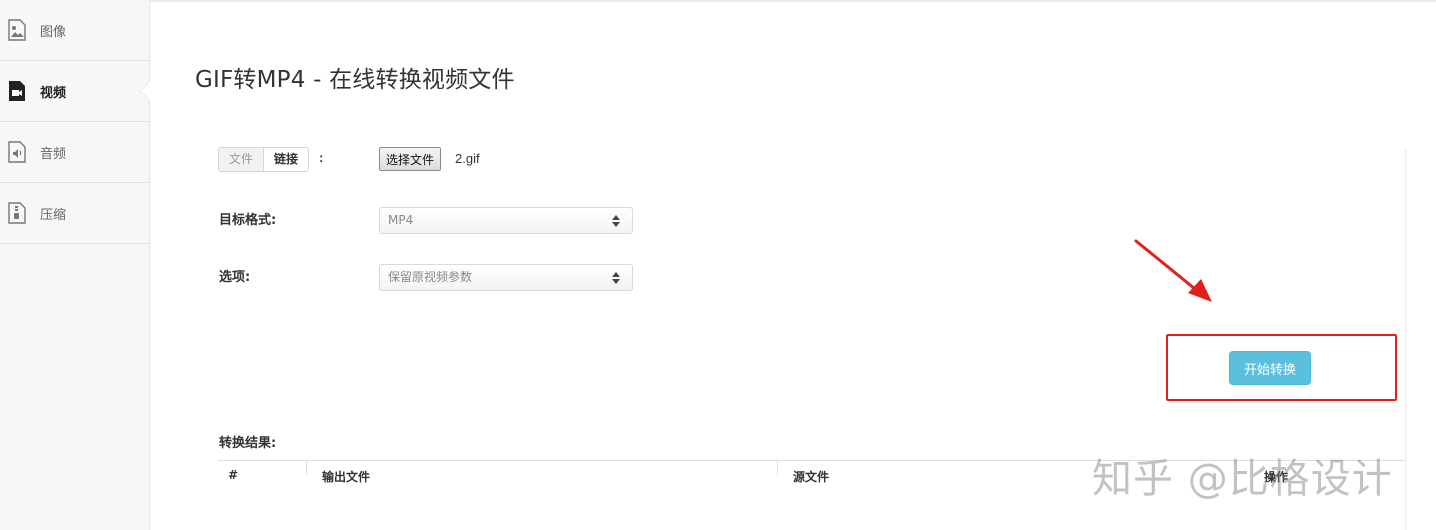 The image size is (1436, 530). Describe the element at coordinates (17, 213) in the screenshot. I see `archive-icon` at that location.